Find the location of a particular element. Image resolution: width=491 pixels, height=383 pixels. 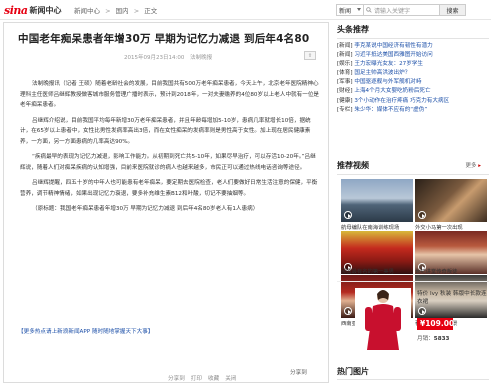

search-category-select: 新闻 is located at coordinates (350, 10).